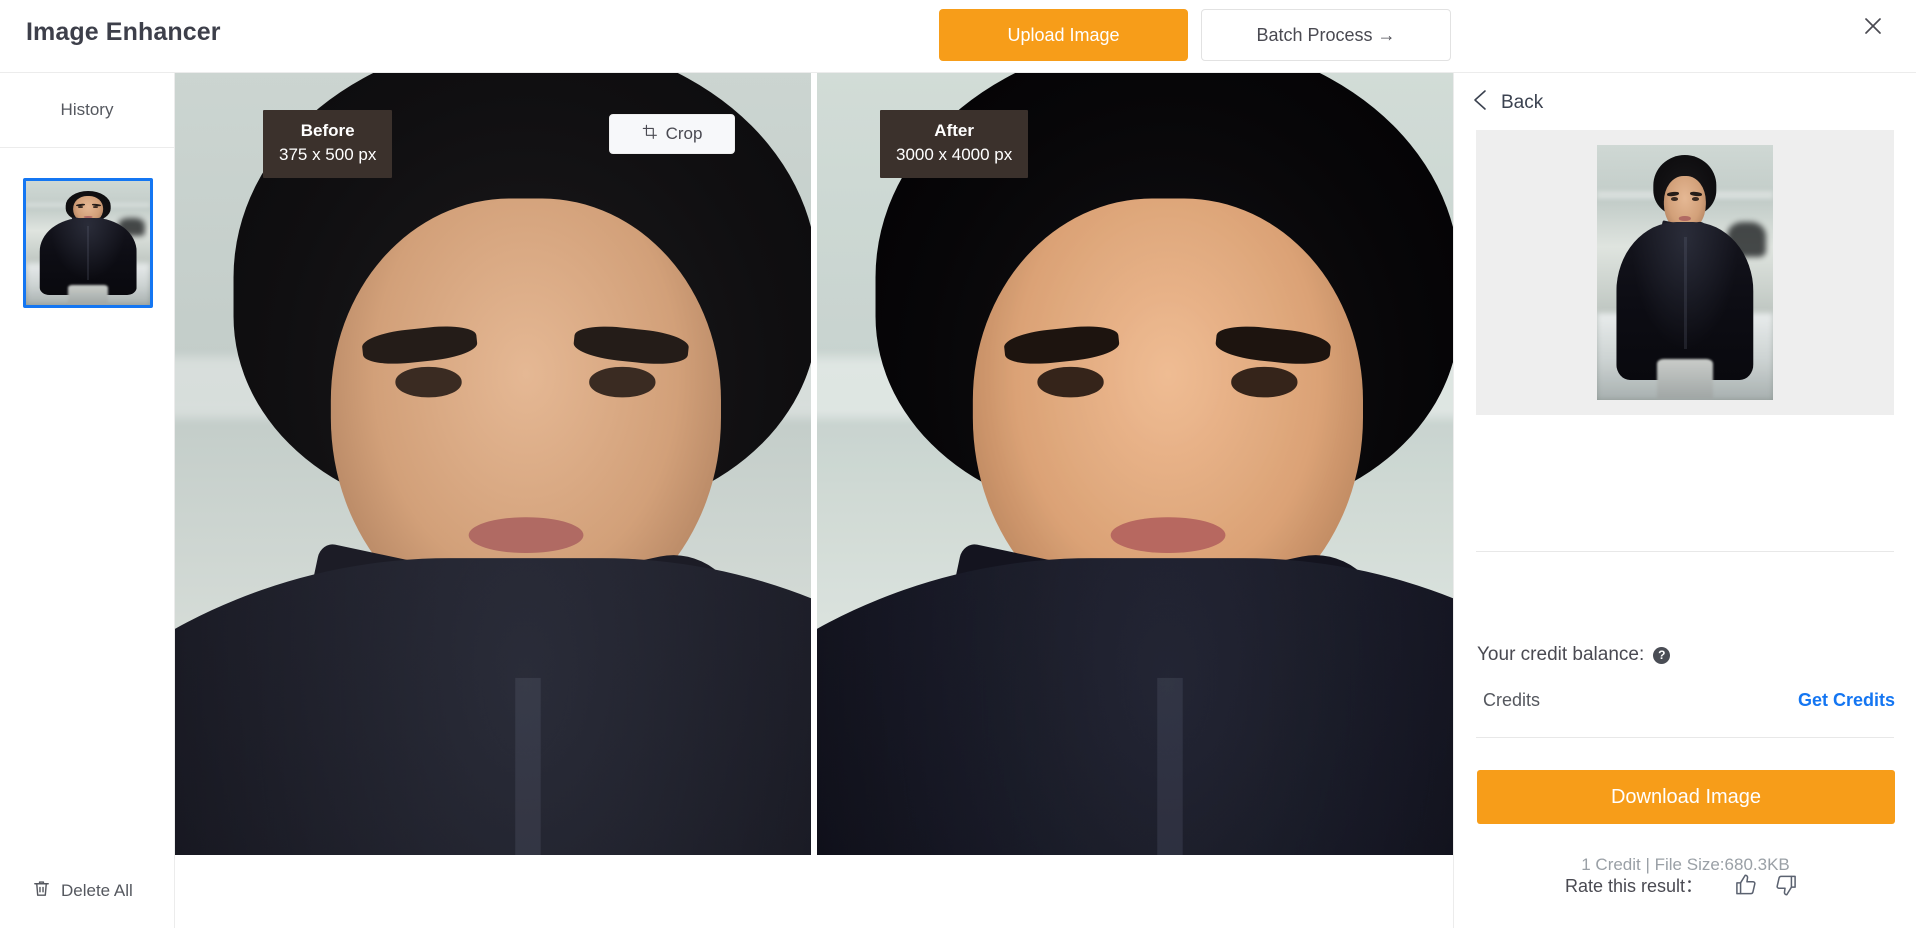 This screenshot has width=1916, height=928. I want to click on credit-balance-text: Your credit balance:, so click(1561, 654).